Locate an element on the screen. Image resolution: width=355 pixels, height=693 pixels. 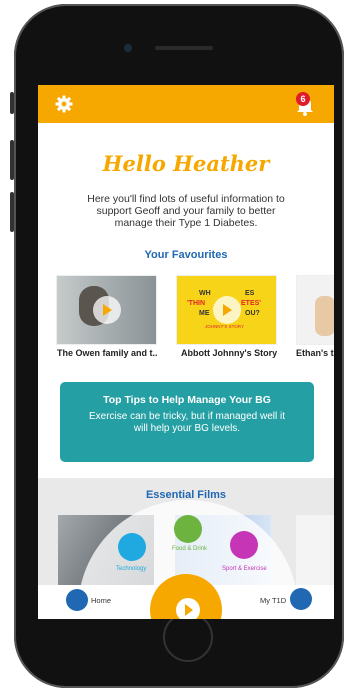
technology-icon is located at coordinates (132, 547).